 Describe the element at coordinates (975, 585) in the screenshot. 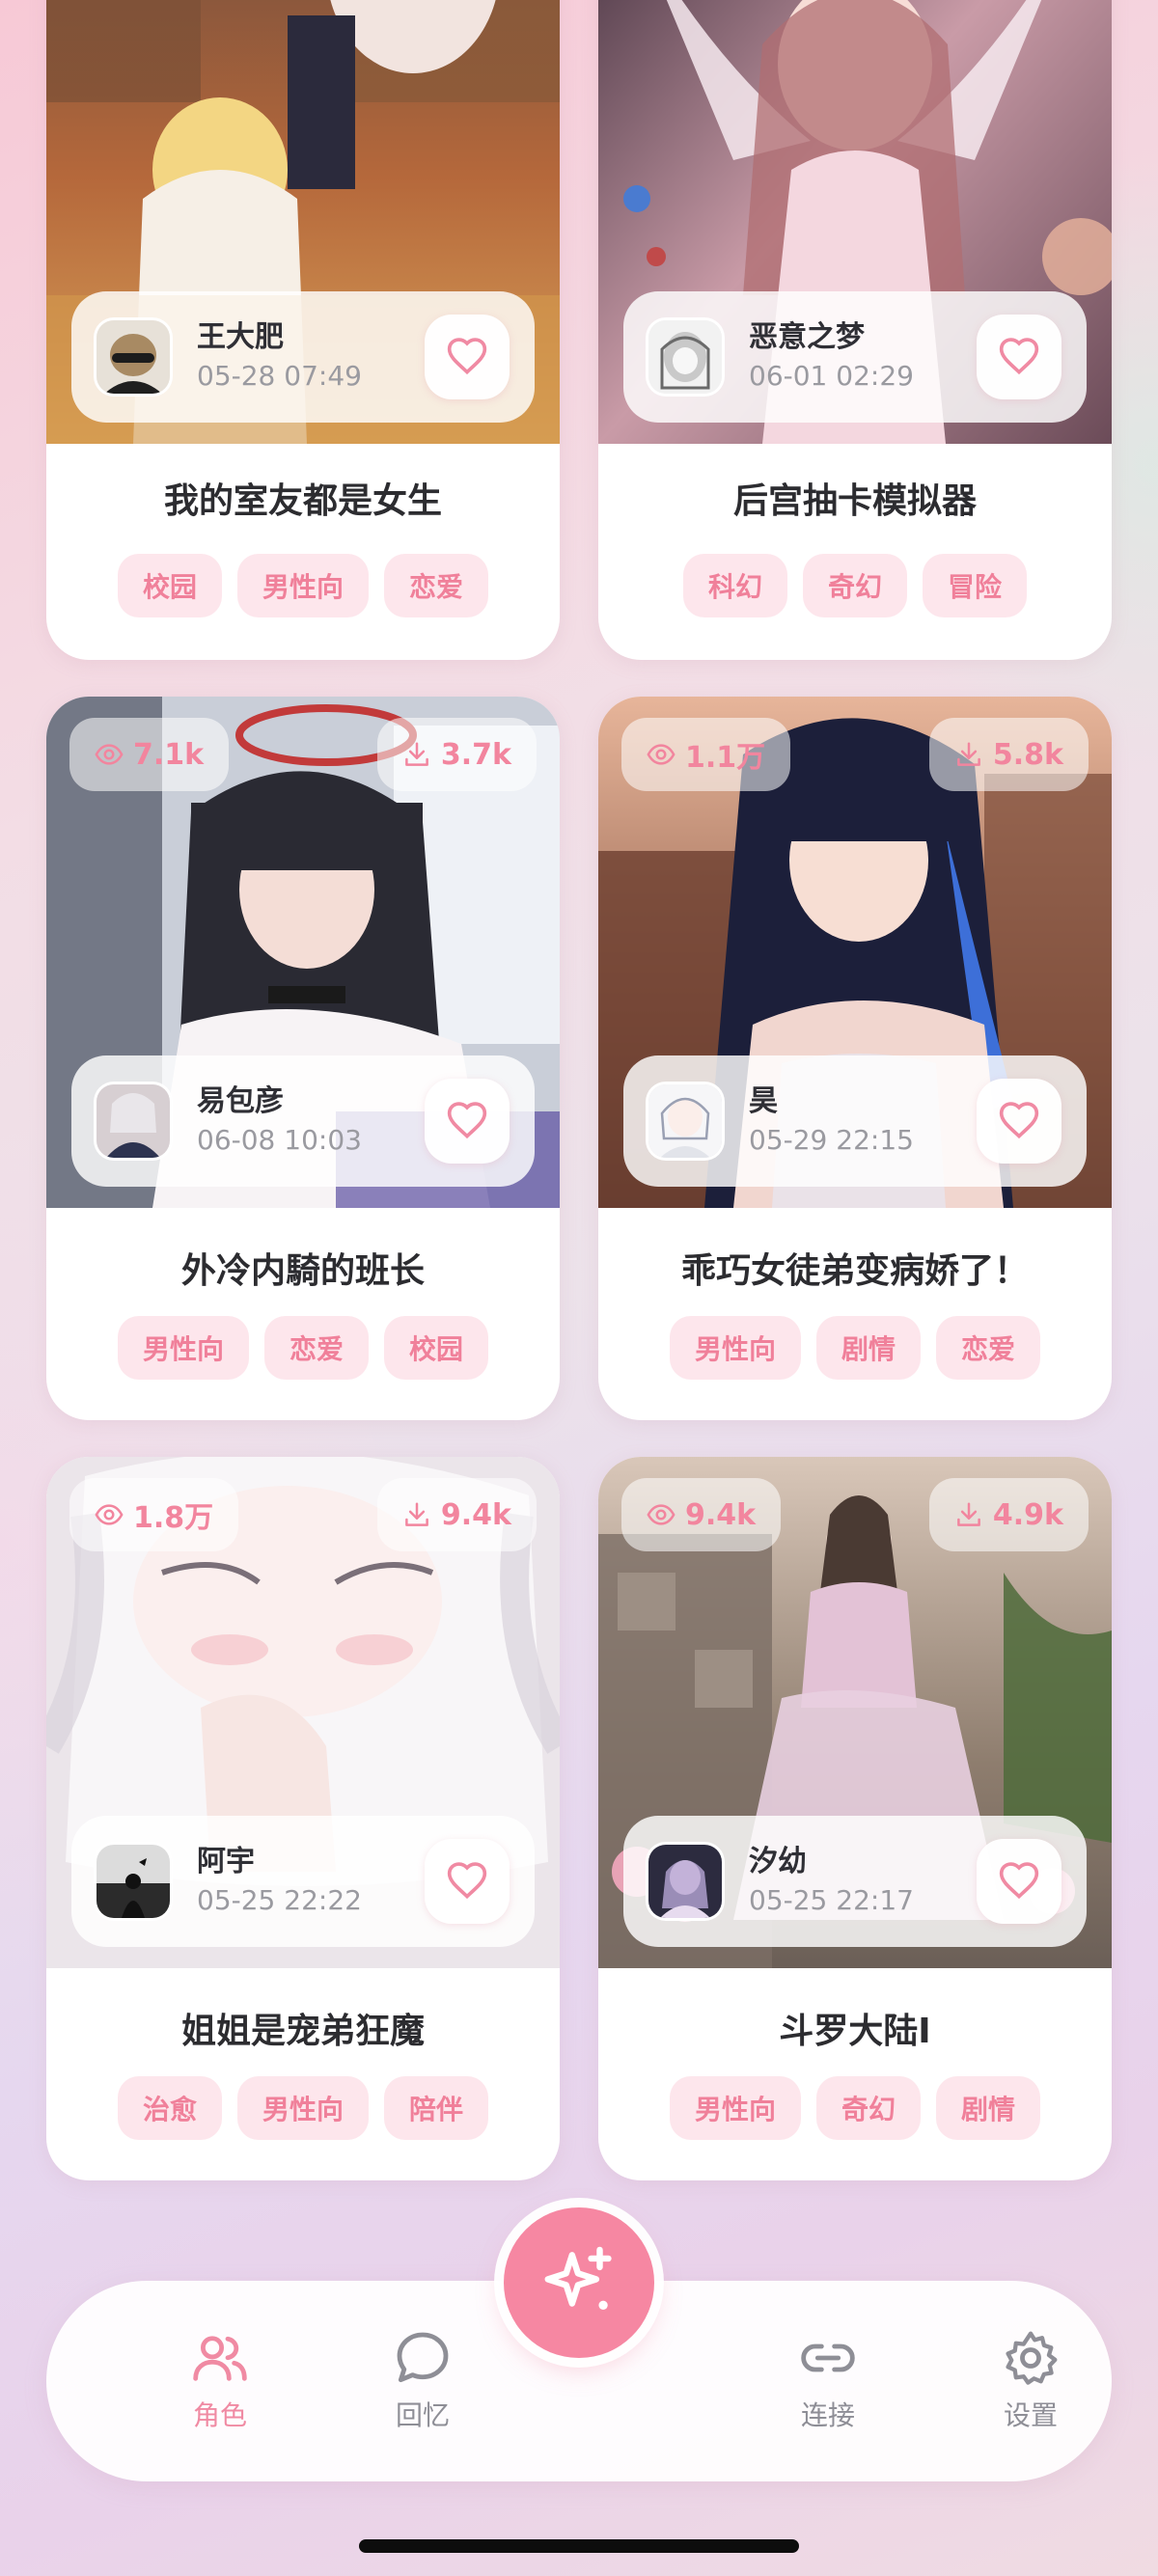

I see `tag: 冒险` at that location.